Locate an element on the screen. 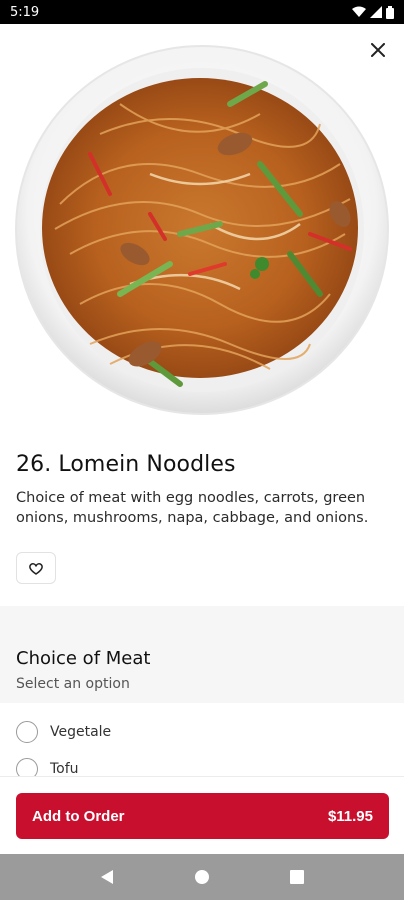 The image size is (404, 900). close-button is located at coordinates (378, 50).